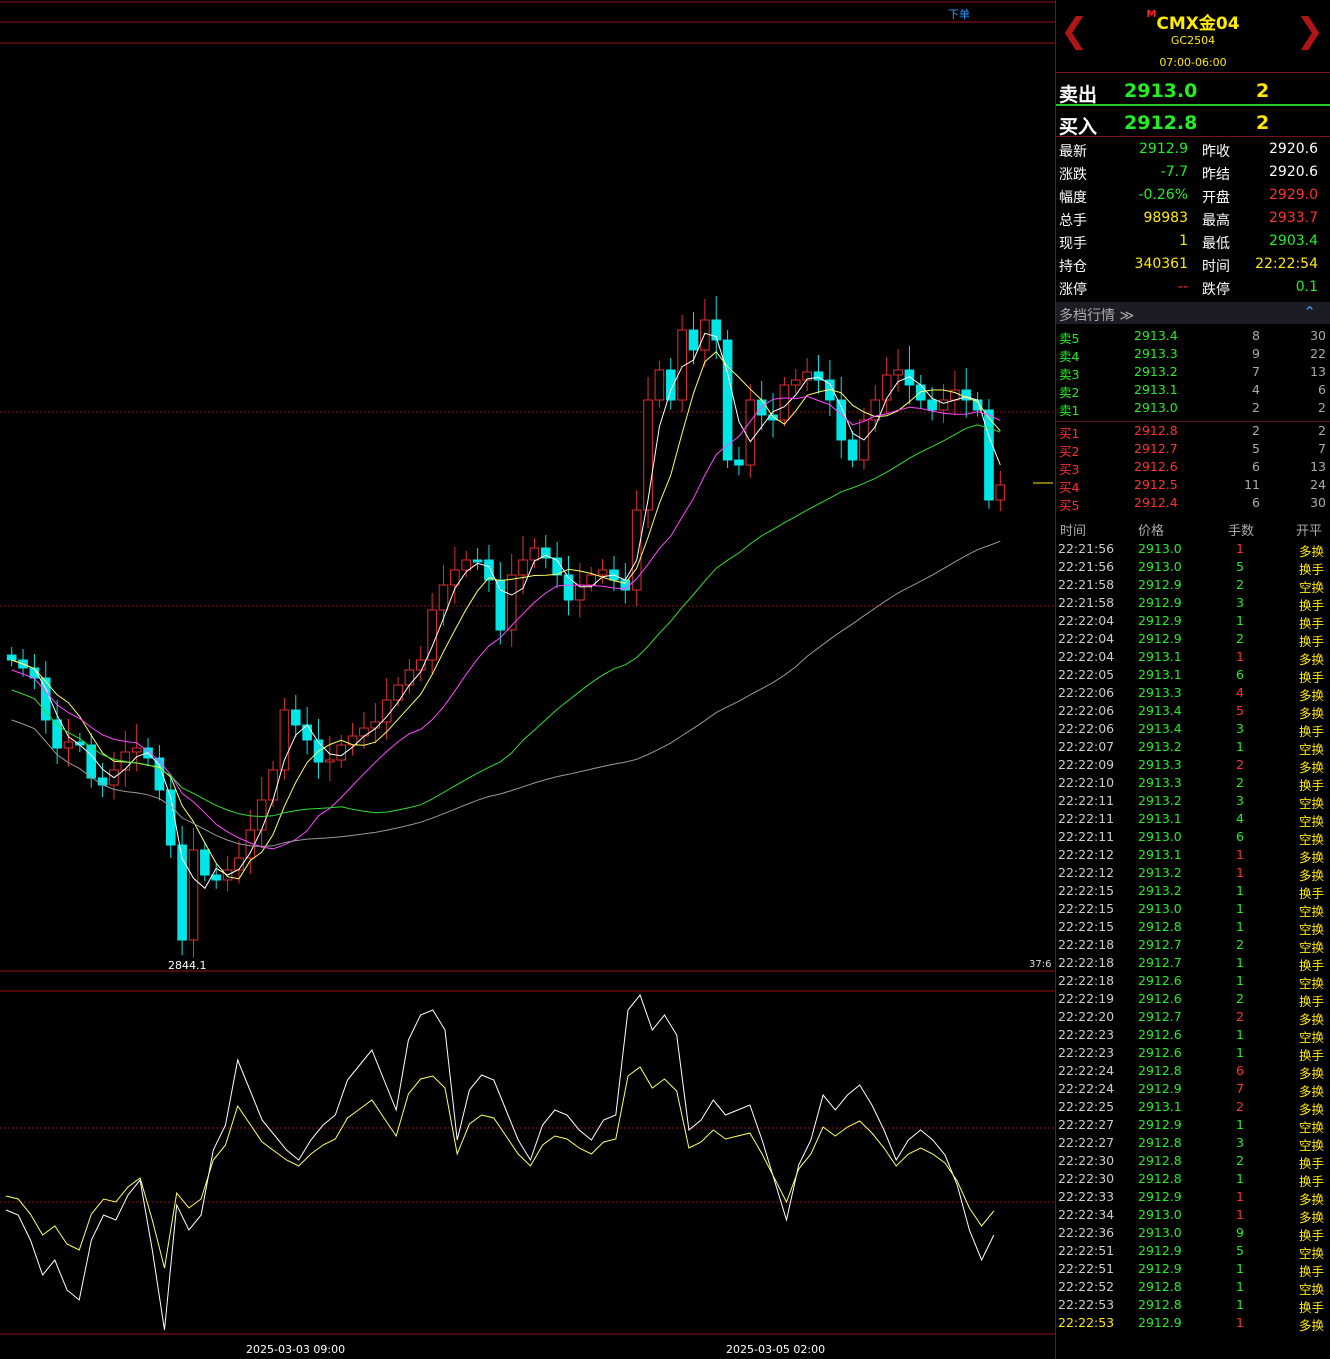  Describe the element at coordinates (1240, 1088) in the screenshot. I see `tick-volume: 7` at that location.